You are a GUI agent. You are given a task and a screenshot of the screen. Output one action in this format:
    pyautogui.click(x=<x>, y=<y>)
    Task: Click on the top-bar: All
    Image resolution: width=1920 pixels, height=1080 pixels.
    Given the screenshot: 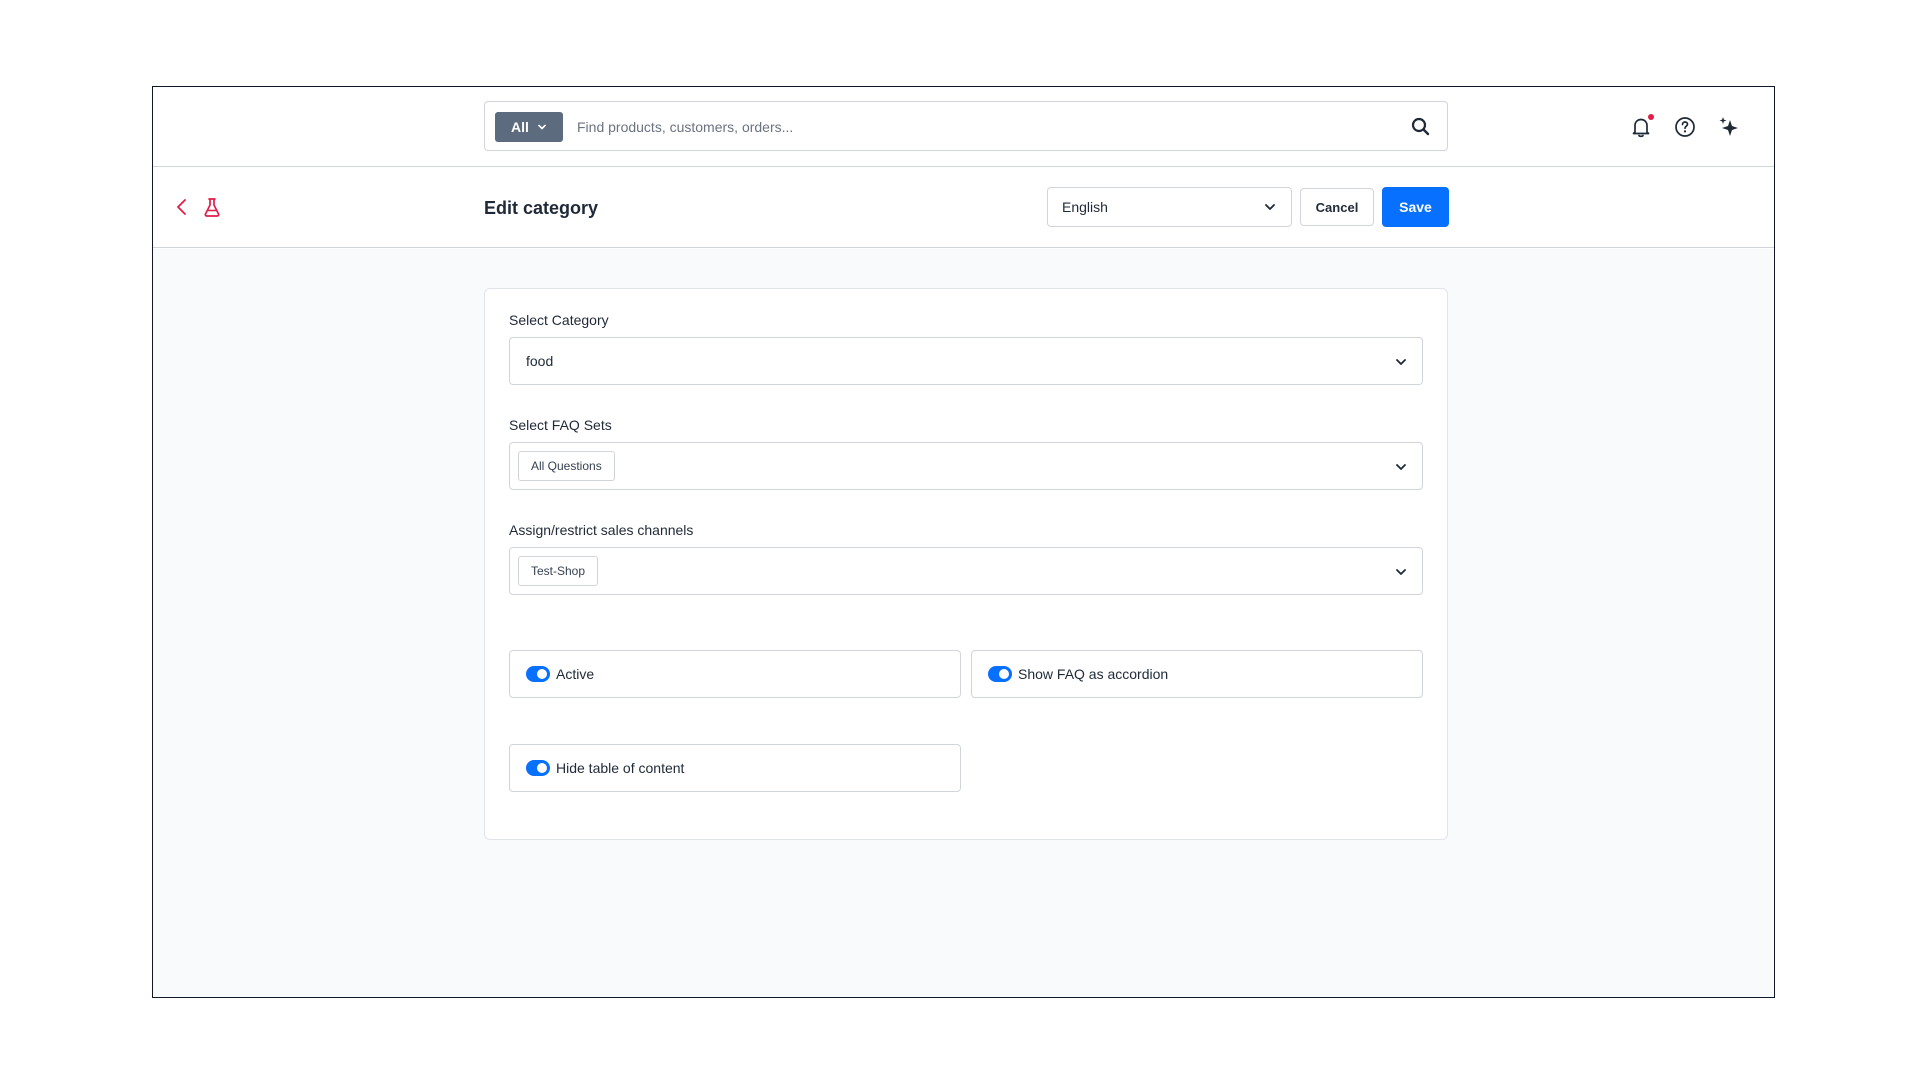 What is the action you would take?
    pyautogui.click(x=963, y=127)
    